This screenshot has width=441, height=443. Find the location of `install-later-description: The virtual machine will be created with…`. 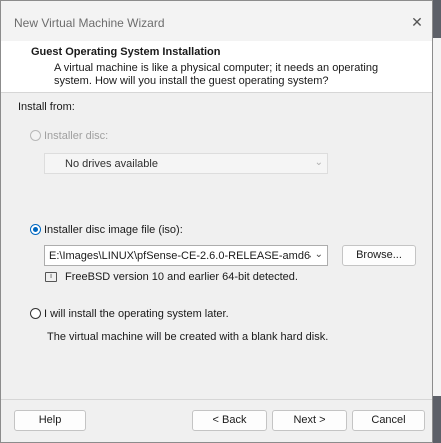

install-later-description: The virtual machine will be created with… is located at coordinates (188, 337).